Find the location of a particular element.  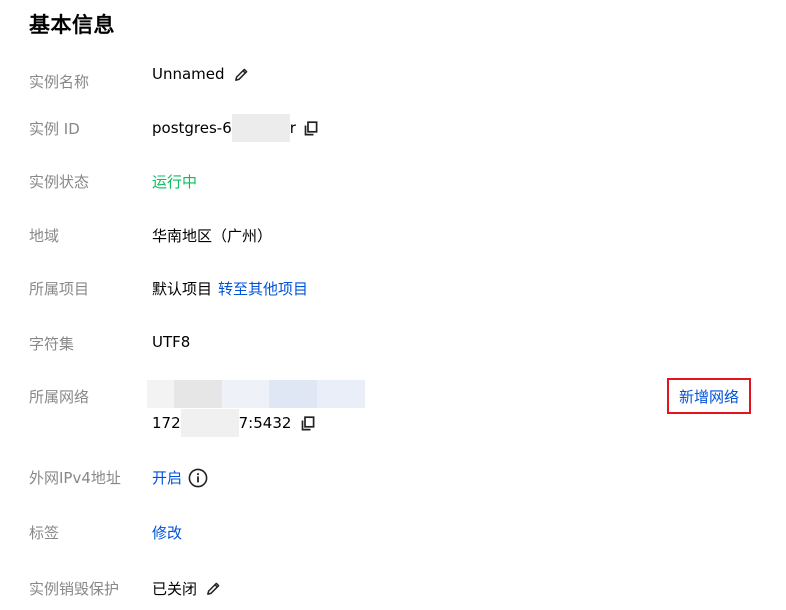

enable-public-ipv4-link: 开启 is located at coordinates (167, 477).